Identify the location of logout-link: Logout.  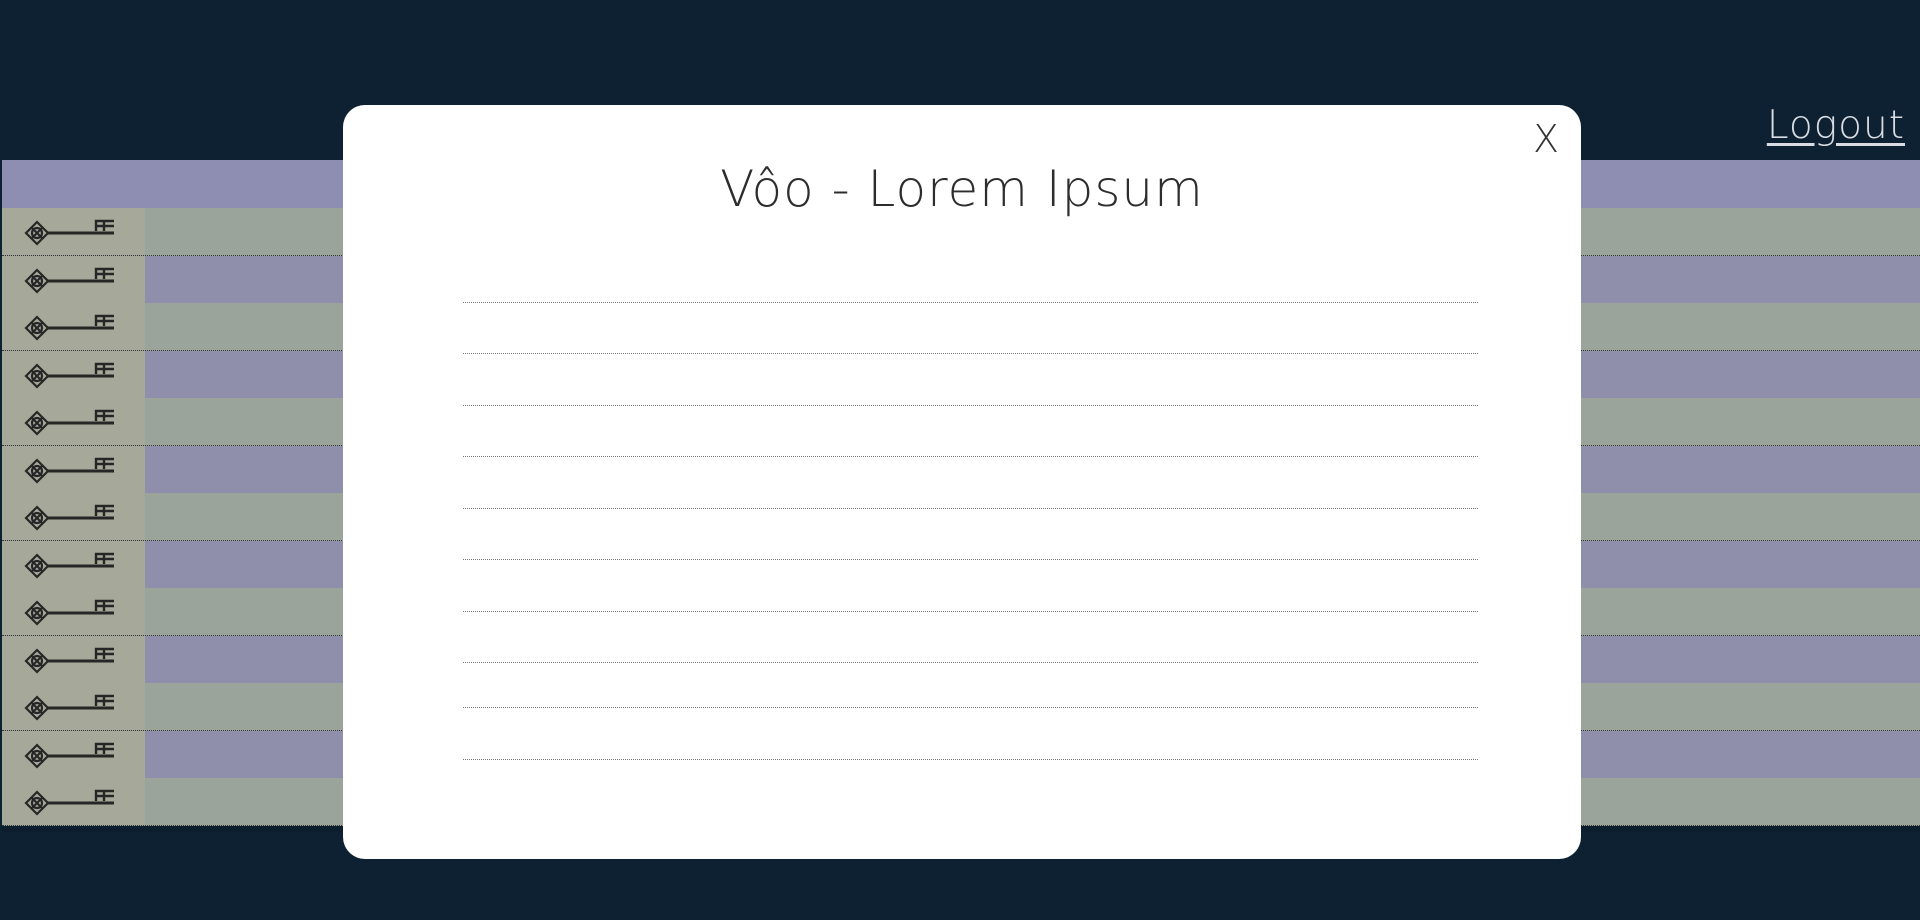
(1836, 125).